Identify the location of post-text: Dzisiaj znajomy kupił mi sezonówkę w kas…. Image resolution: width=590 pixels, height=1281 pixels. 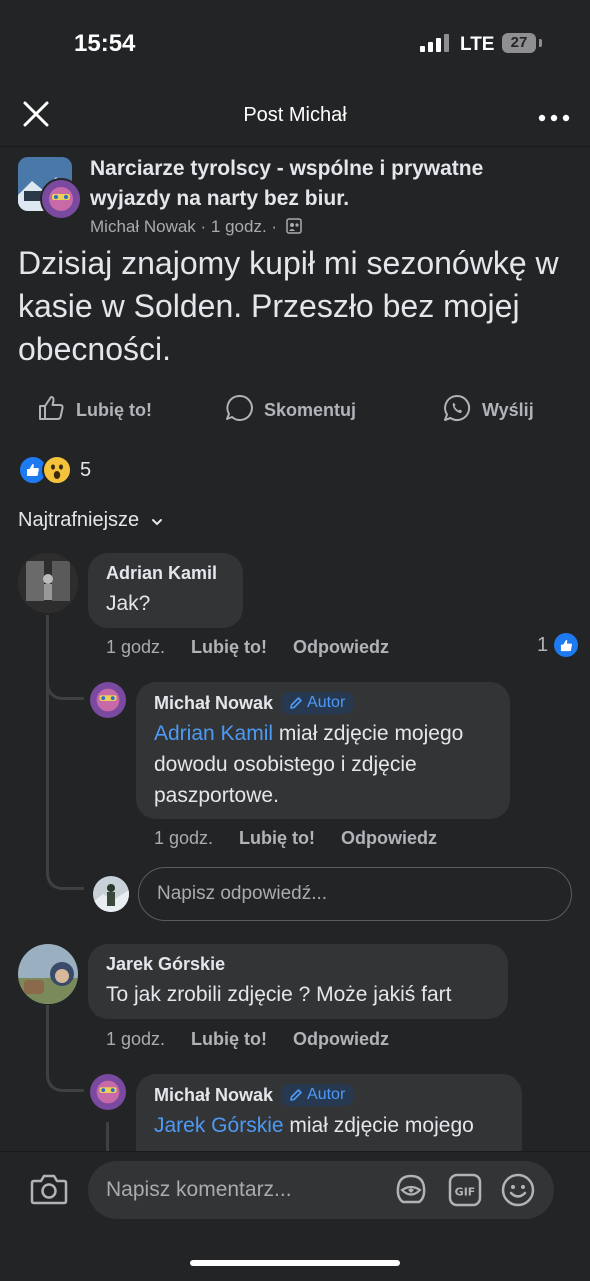
(288, 306).